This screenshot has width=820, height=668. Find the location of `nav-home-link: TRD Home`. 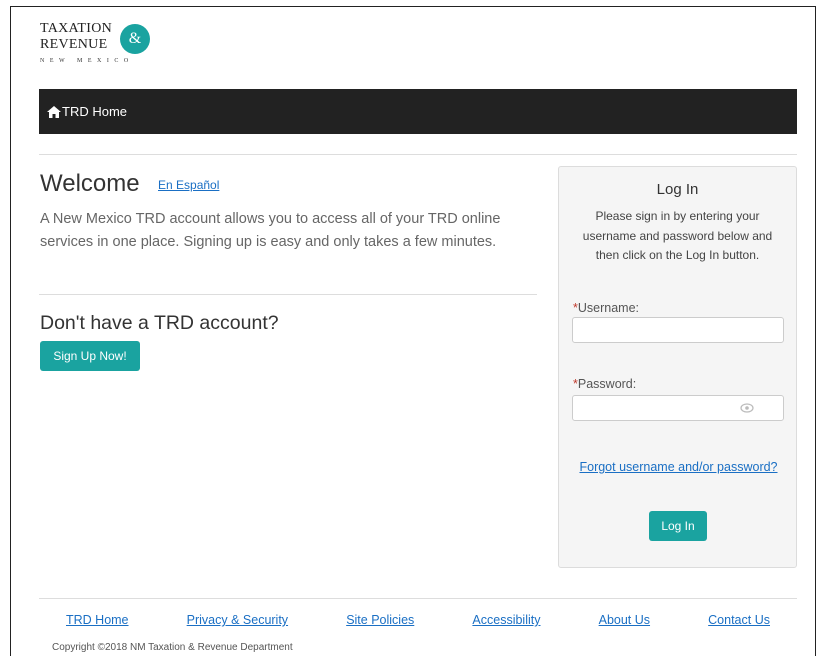

nav-home-link: TRD Home is located at coordinates (87, 111).